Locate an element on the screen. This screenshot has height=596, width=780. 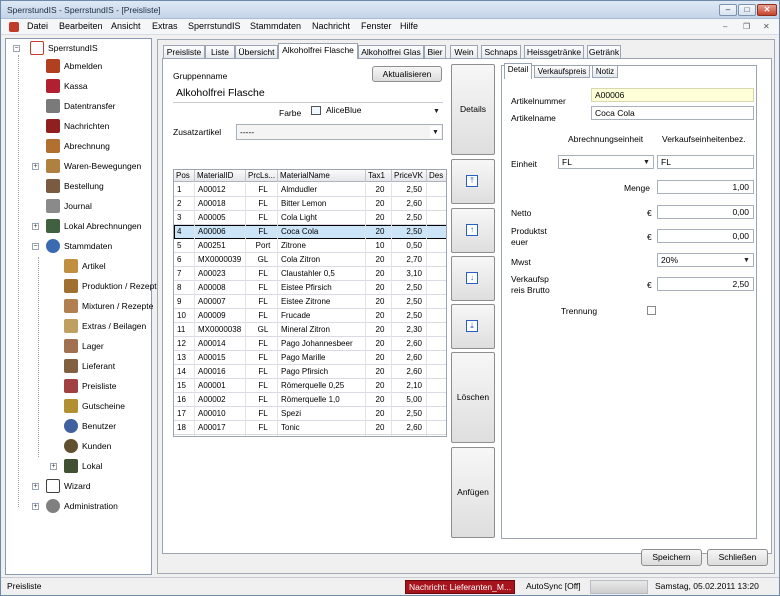
table-row: 3 A00005 FL Cola Light 20 2,50 is located at coordinates (310, 218).